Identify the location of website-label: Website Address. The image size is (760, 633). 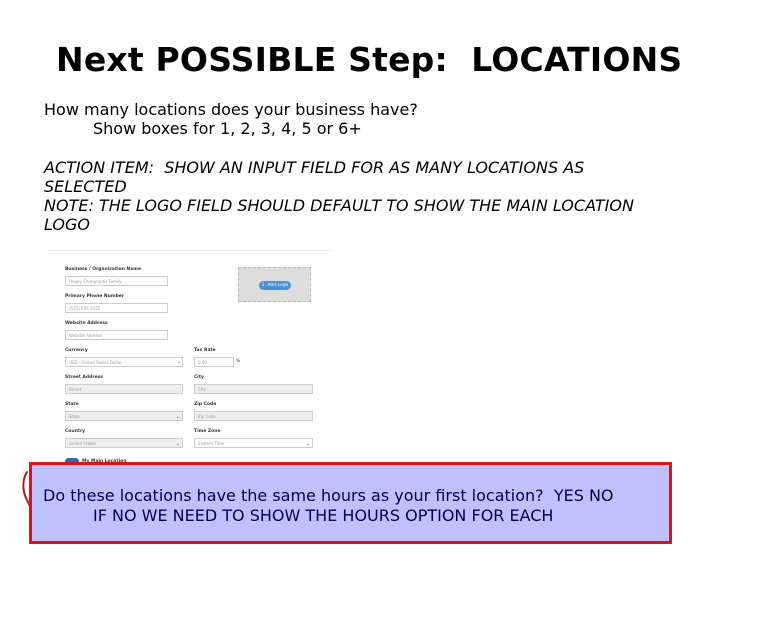
(86, 323).